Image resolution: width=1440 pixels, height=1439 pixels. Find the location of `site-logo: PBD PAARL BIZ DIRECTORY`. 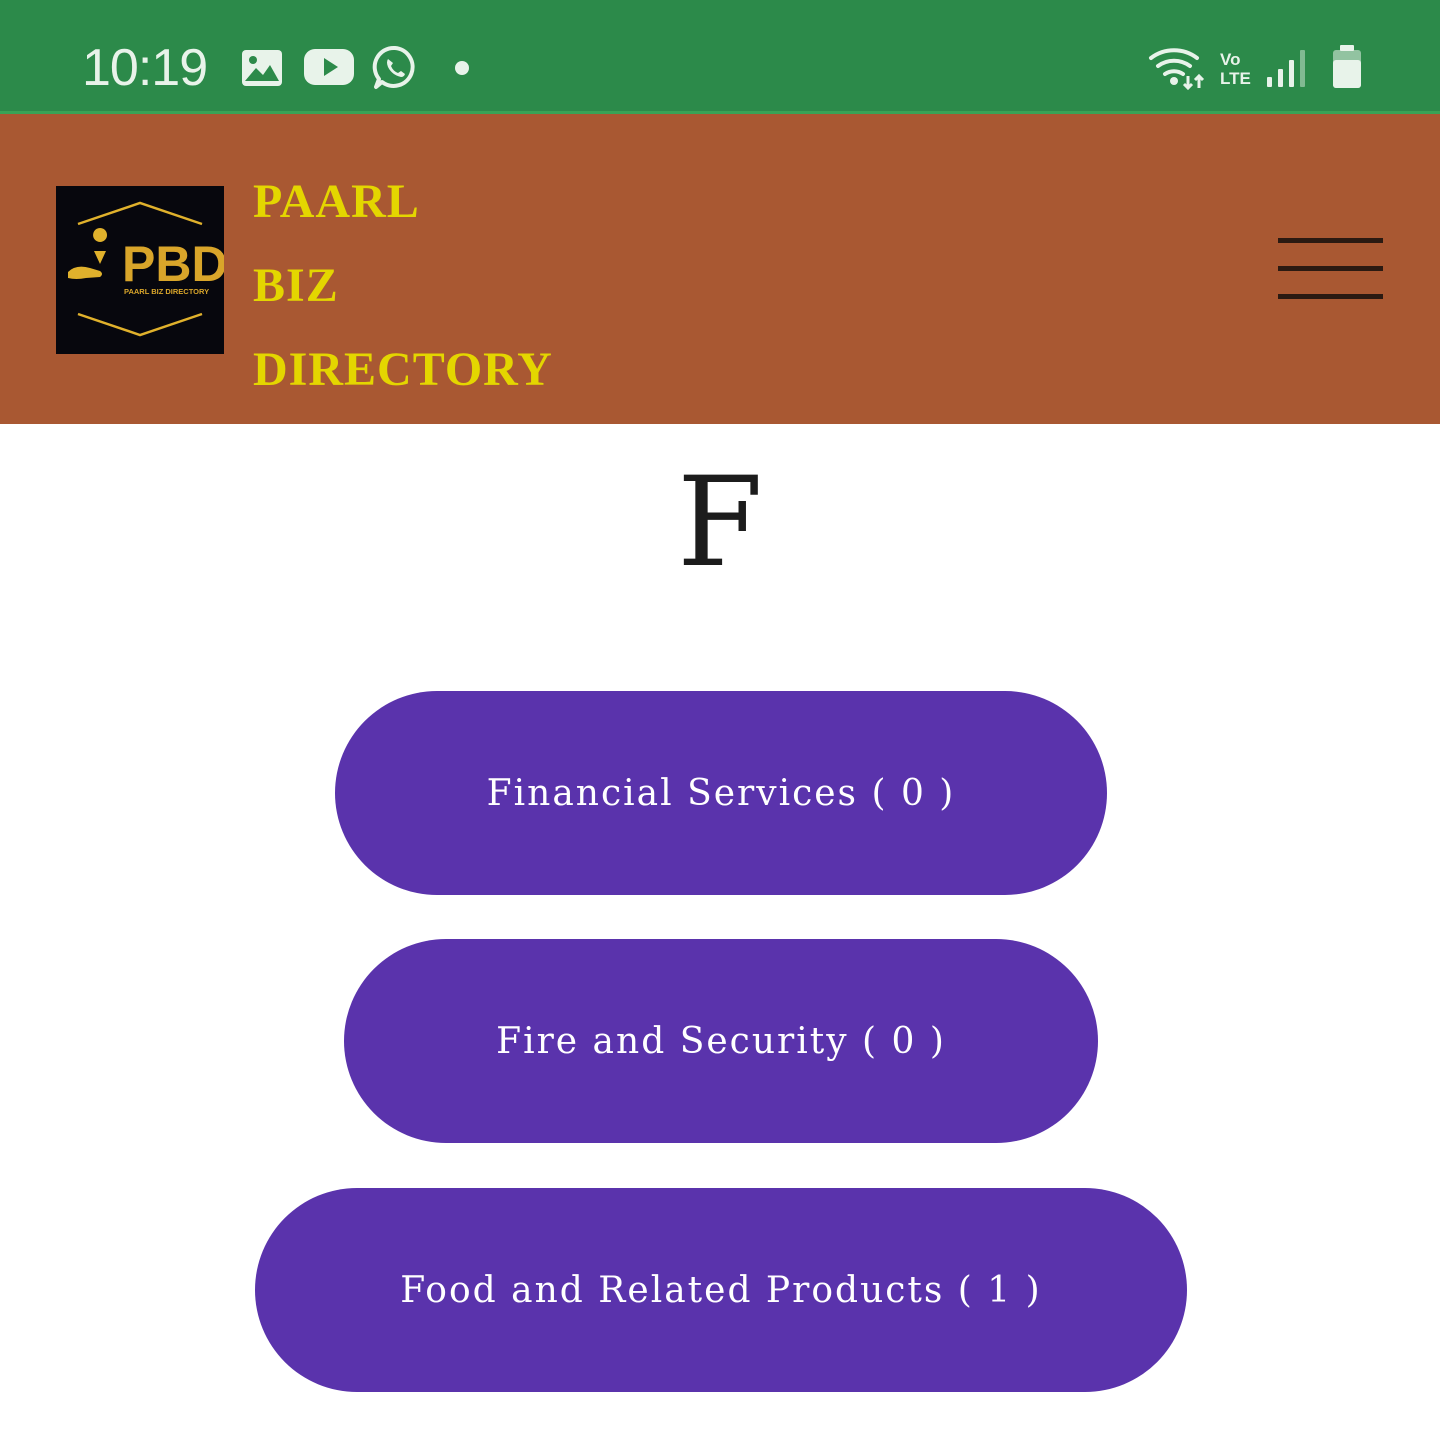

site-logo: PBD PAARL BIZ DIRECTORY is located at coordinates (142, 270).